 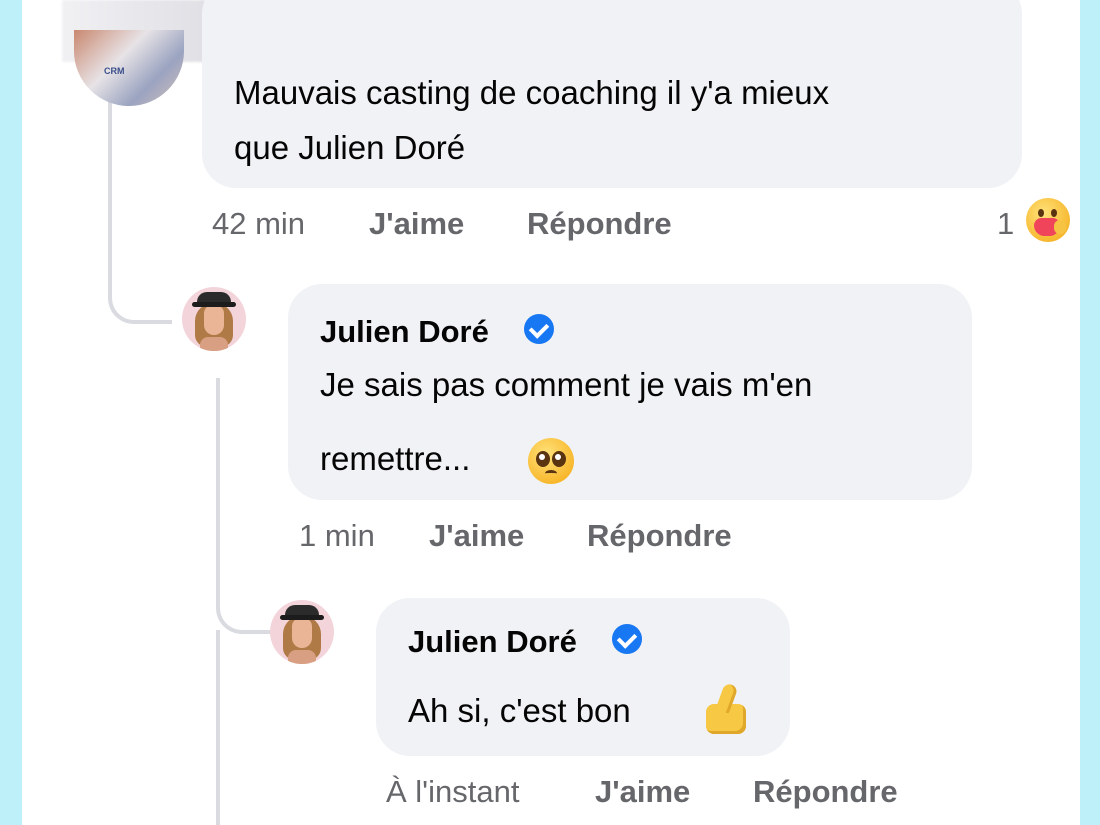 I want to click on thread-connector-reply1, so click(x=140, y=291).